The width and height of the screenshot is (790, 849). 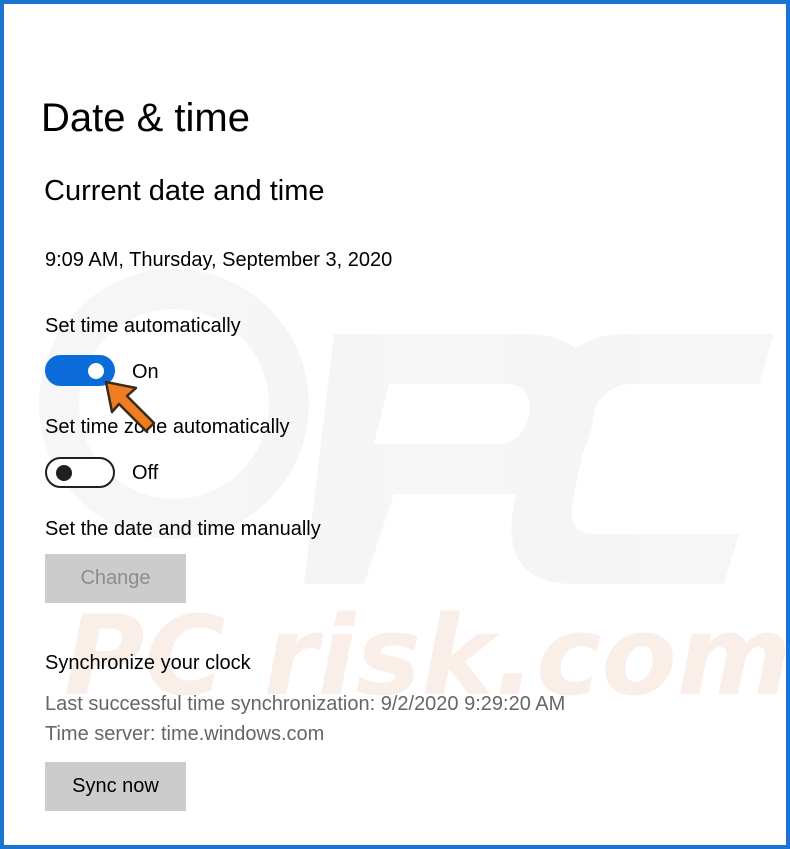 What do you see at coordinates (115, 578) in the screenshot?
I see `change-button: Change` at bounding box center [115, 578].